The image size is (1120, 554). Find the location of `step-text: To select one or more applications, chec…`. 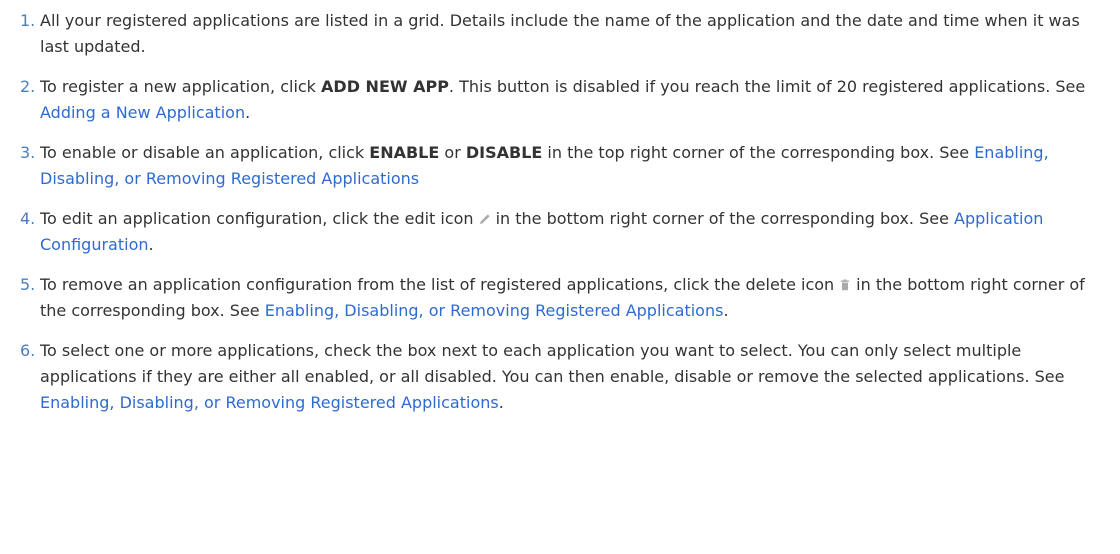

step-text: To select one or more applications, chec… is located at coordinates (552, 363).